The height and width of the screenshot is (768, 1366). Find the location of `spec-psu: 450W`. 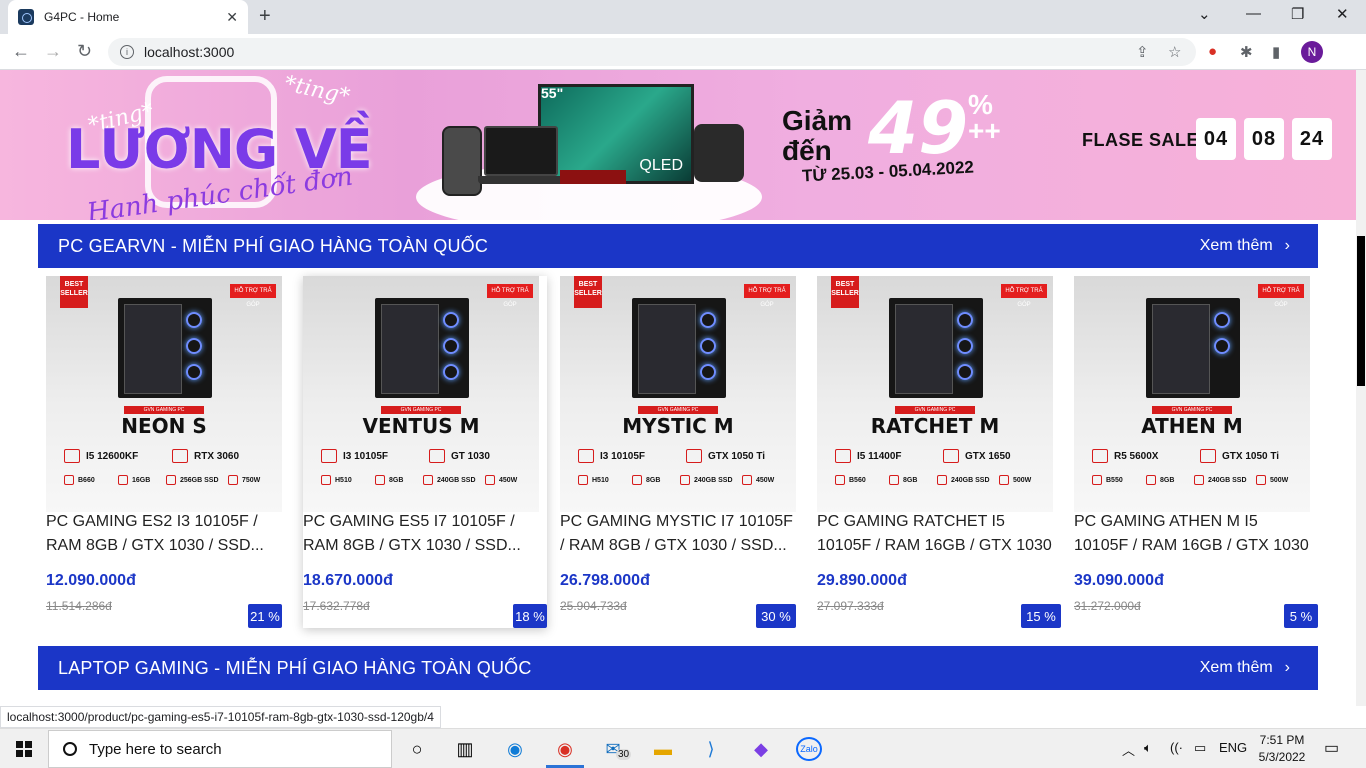

spec-psu: 450W is located at coordinates (758, 480).